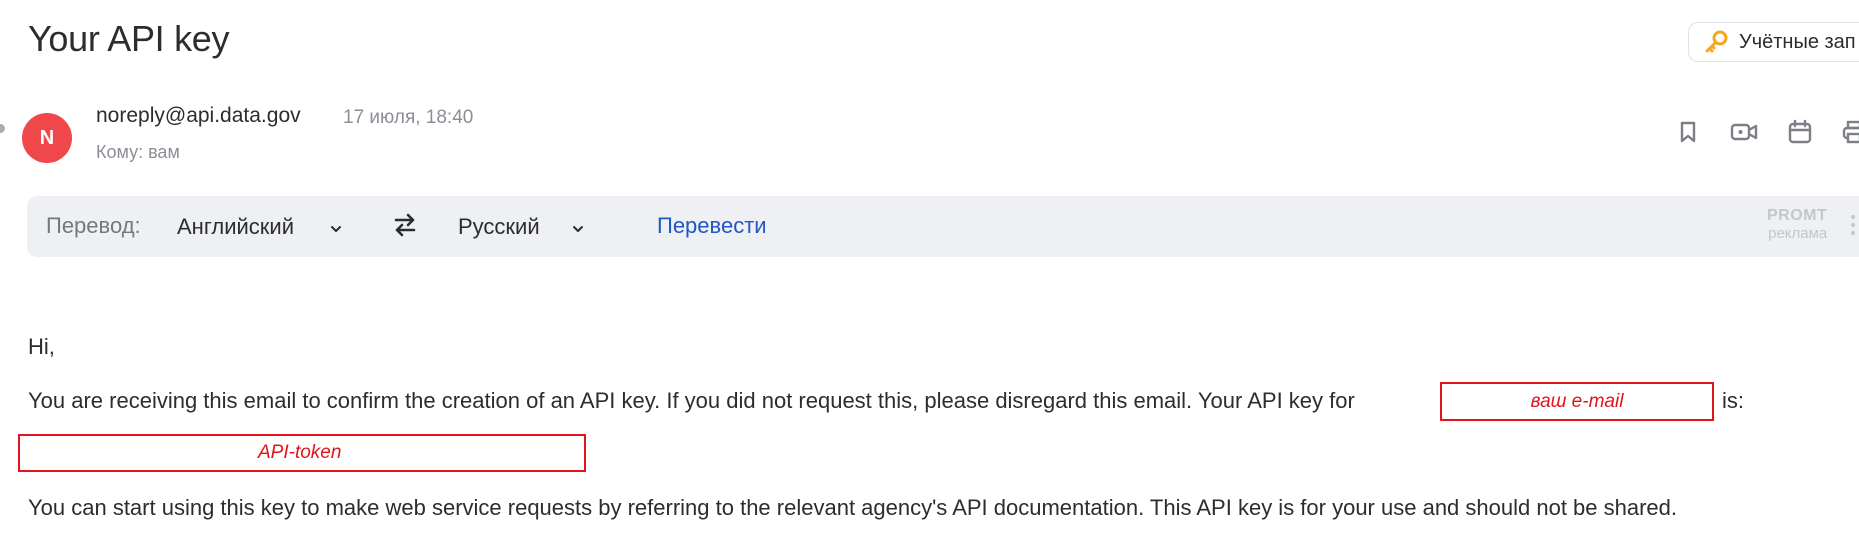 The height and width of the screenshot is (553, 1859). I want to click on promt-ad: PROMT реклама, so click(1797, 224).